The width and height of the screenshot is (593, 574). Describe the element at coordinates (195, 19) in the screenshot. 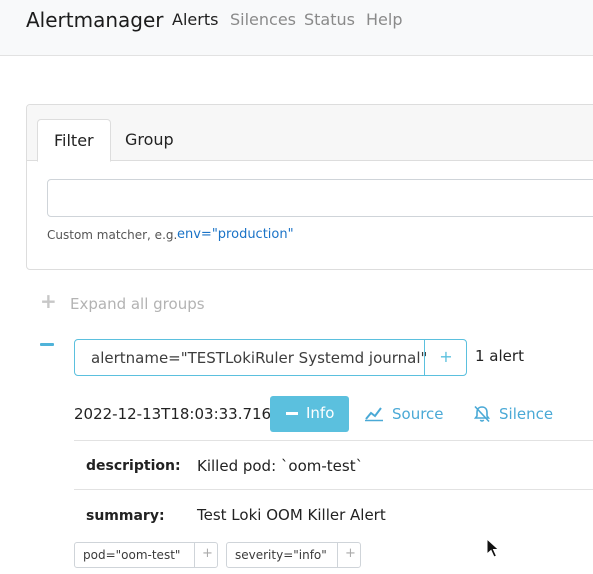

I see `nav-link-alerts: Alerts` at that location.